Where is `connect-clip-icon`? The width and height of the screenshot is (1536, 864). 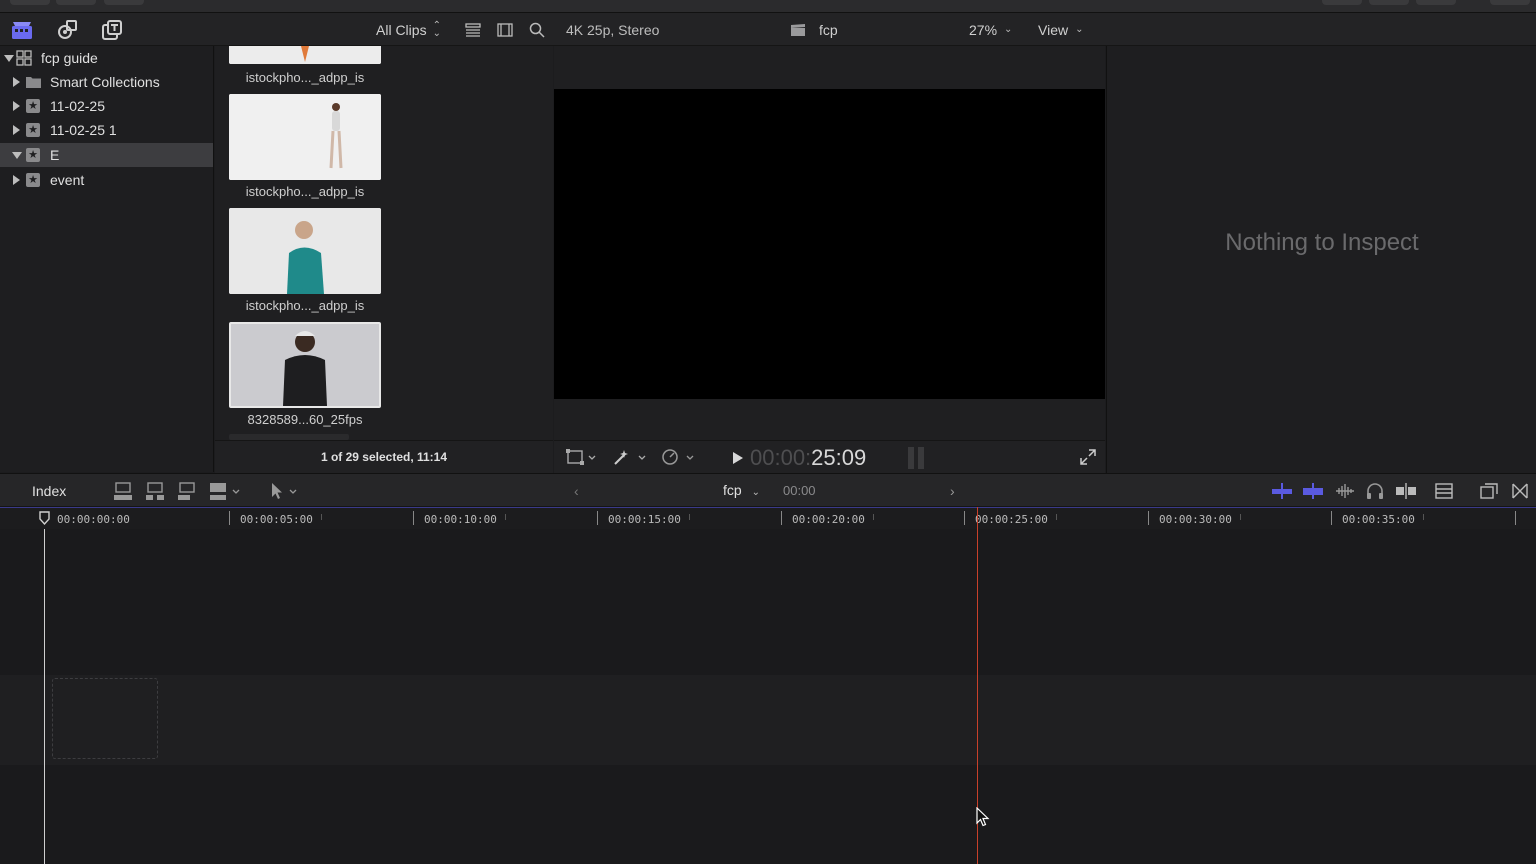 connect-clip-icon is located at coordinates (123, 492).